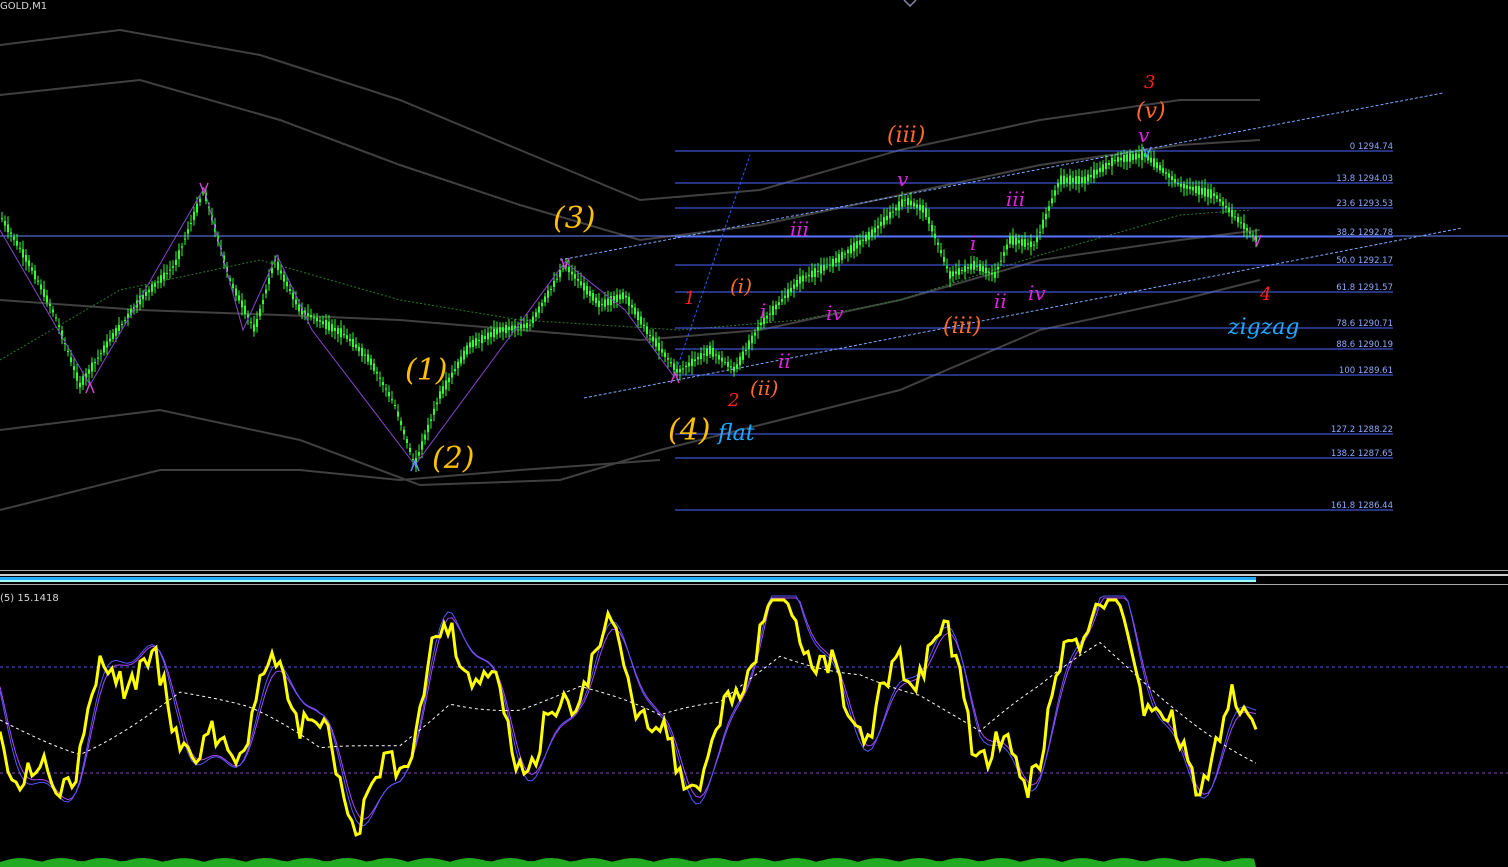  What do you see at coordinates (906, 135) in the screenshot?
I see `wave-label-o_iii: (iii)` at bounding box center [906, 135].